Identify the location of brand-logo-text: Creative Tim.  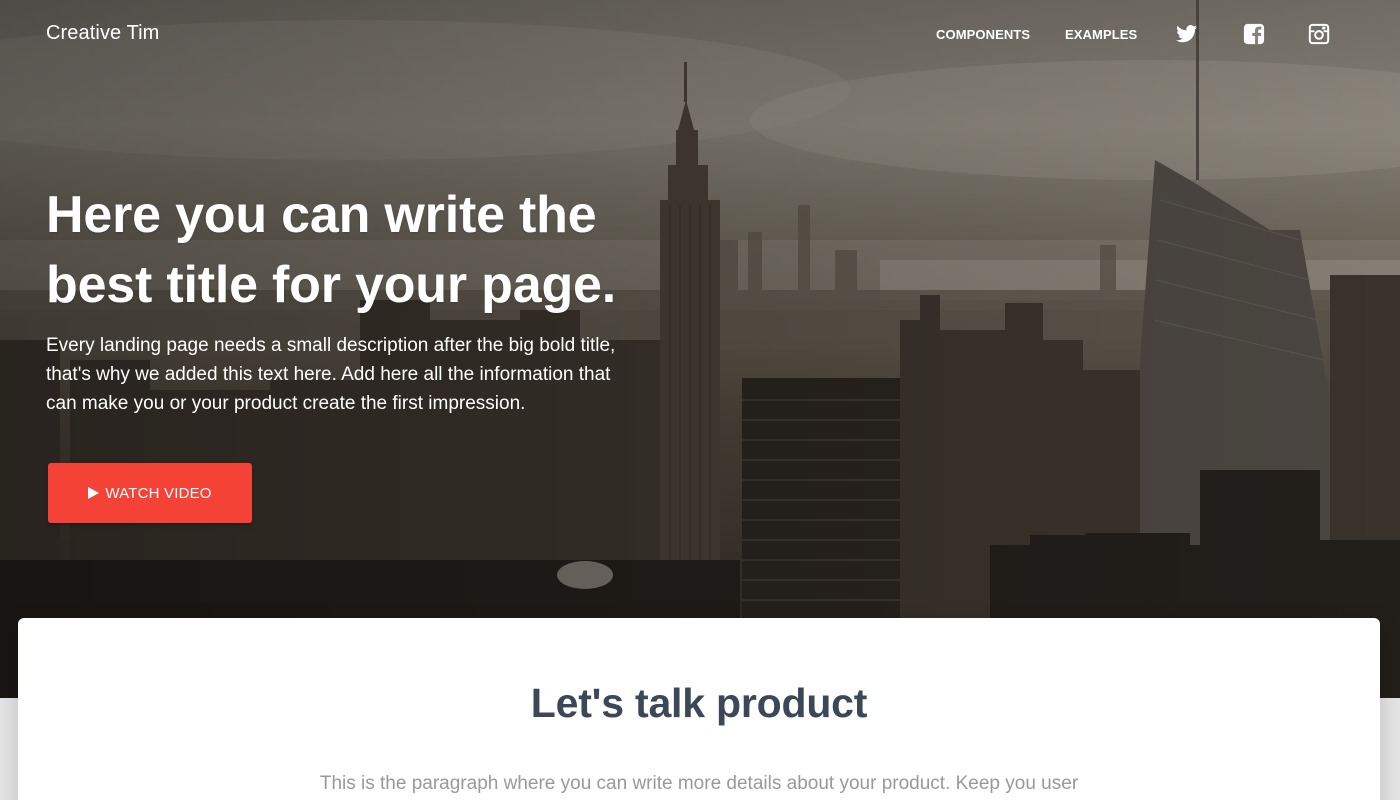
(102, 33).